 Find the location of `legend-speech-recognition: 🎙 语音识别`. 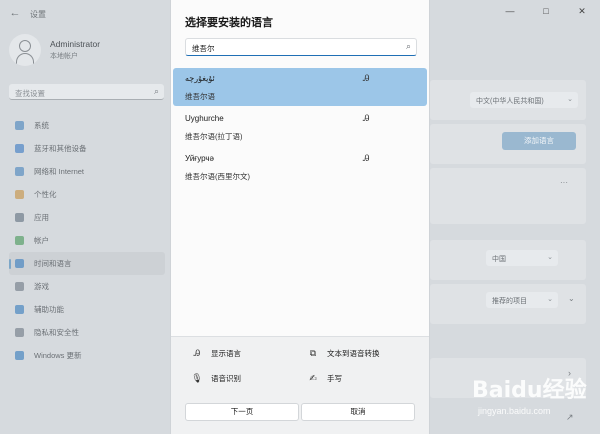

legend-speech-recognition: 🎙 语音识别 is located at coordinates (216, 378).